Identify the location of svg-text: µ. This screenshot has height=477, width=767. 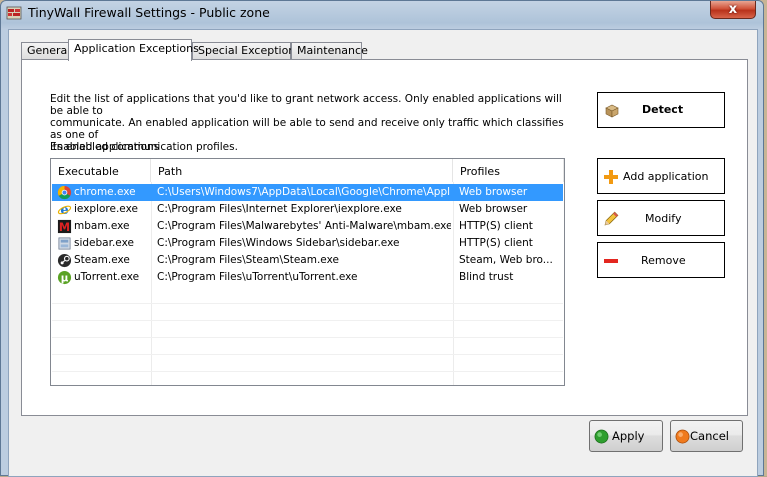
(65, 278).